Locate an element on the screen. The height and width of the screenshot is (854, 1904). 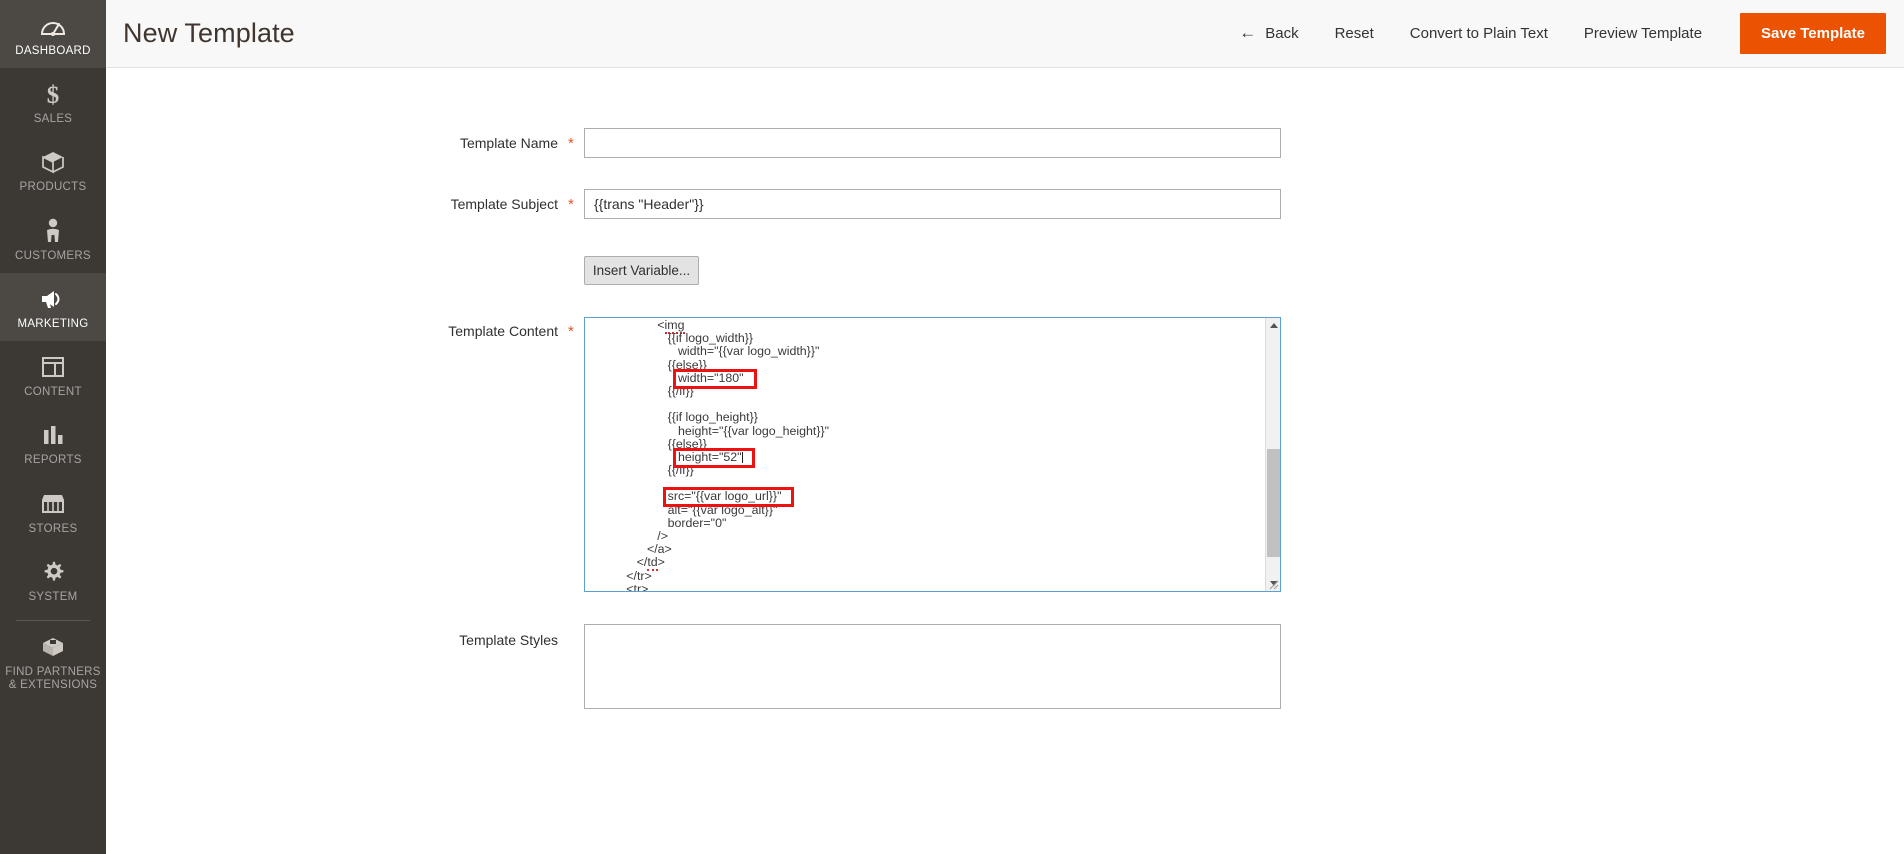
save-template-button: Save Template is located at coordinates (1813, 33).